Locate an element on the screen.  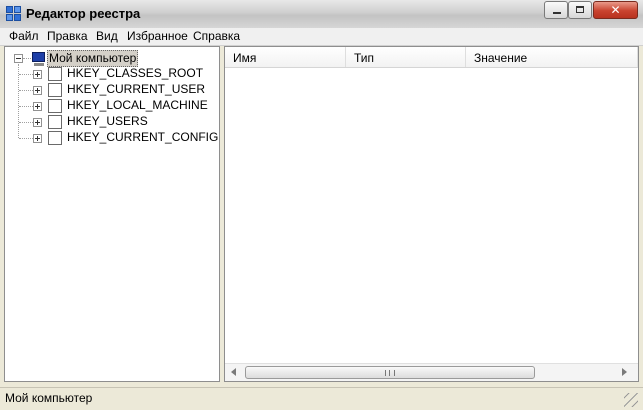
tree-item-hkey-current-user: HKEY_CURRENT_USER is located at coordinates (112, 90).